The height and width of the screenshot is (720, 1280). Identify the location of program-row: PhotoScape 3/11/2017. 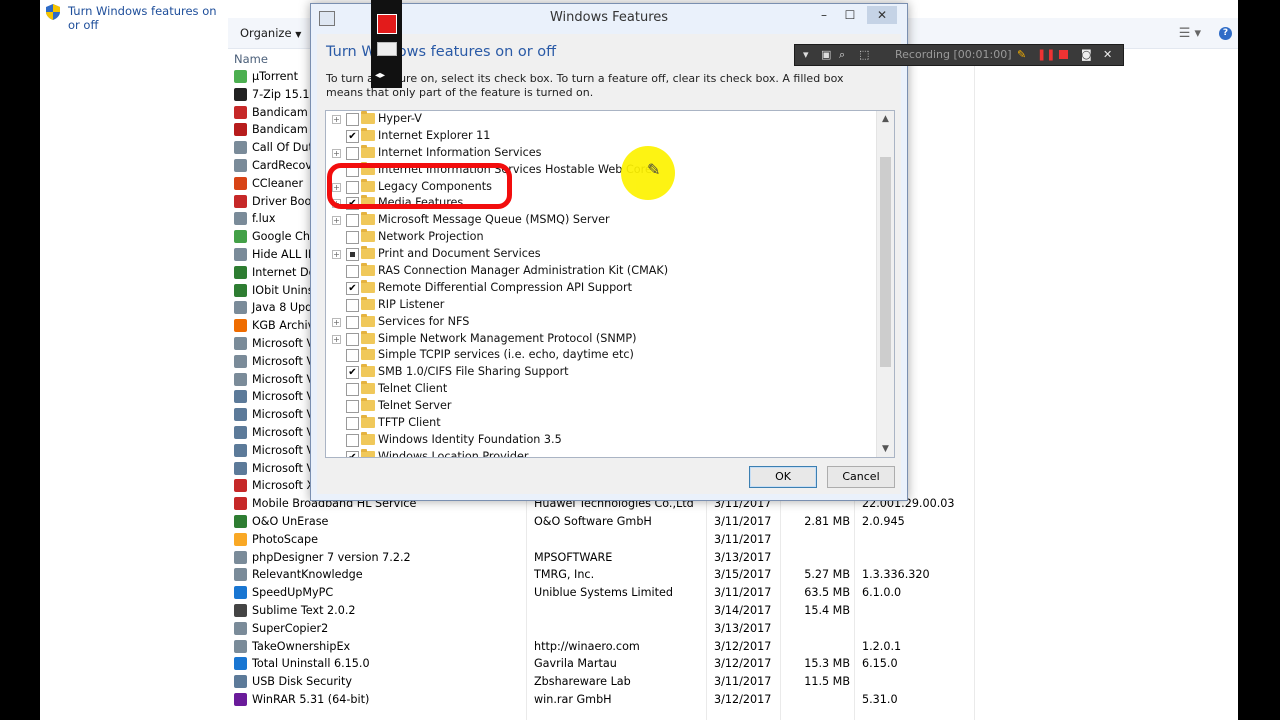
(733, 540).